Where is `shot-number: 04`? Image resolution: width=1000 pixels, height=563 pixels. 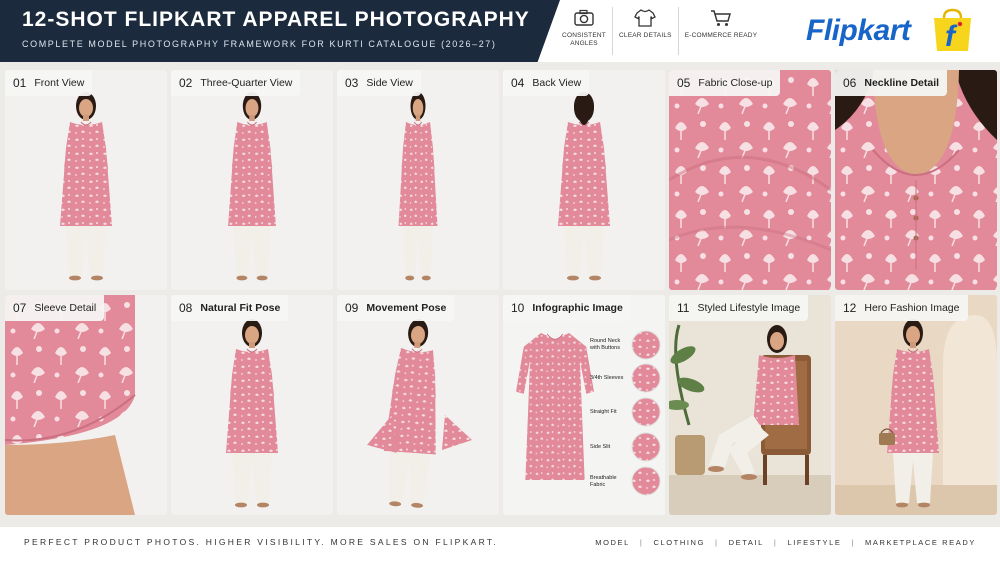
shot-number: 04 is located at coordinates (518, 83).